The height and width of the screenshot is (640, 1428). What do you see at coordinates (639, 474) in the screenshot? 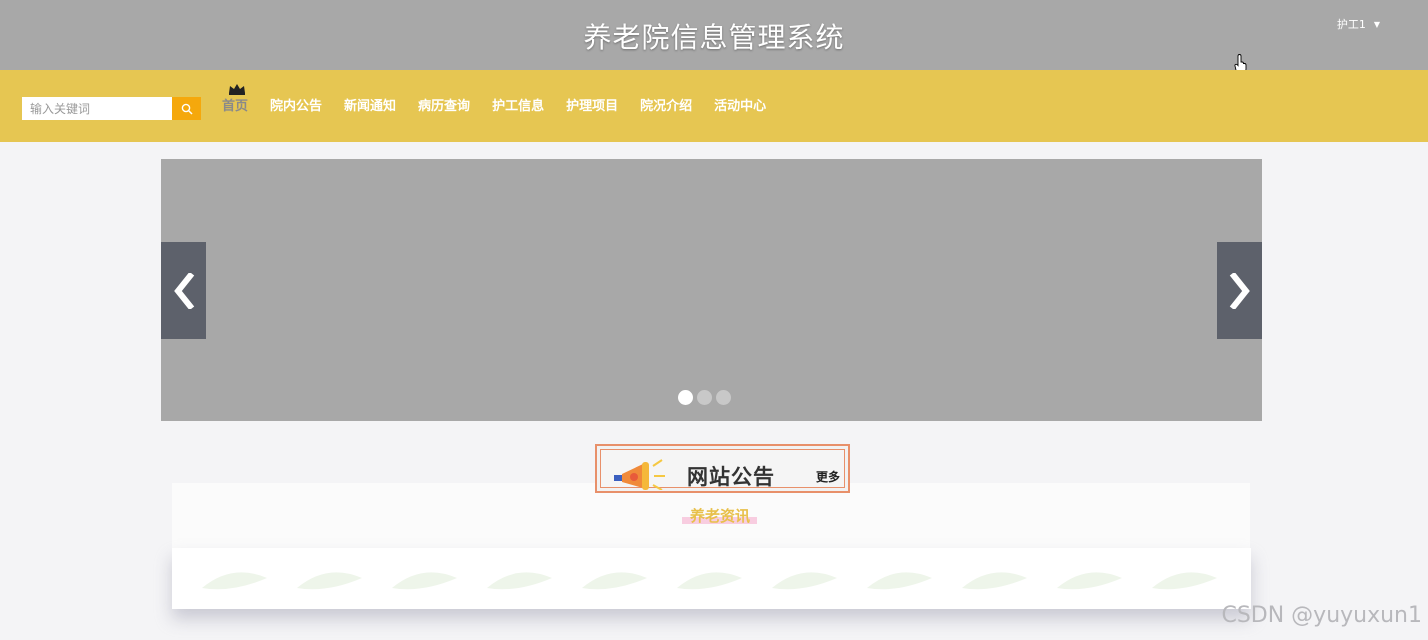
I see `megaphone-icon` at bounding box center [639, 474].